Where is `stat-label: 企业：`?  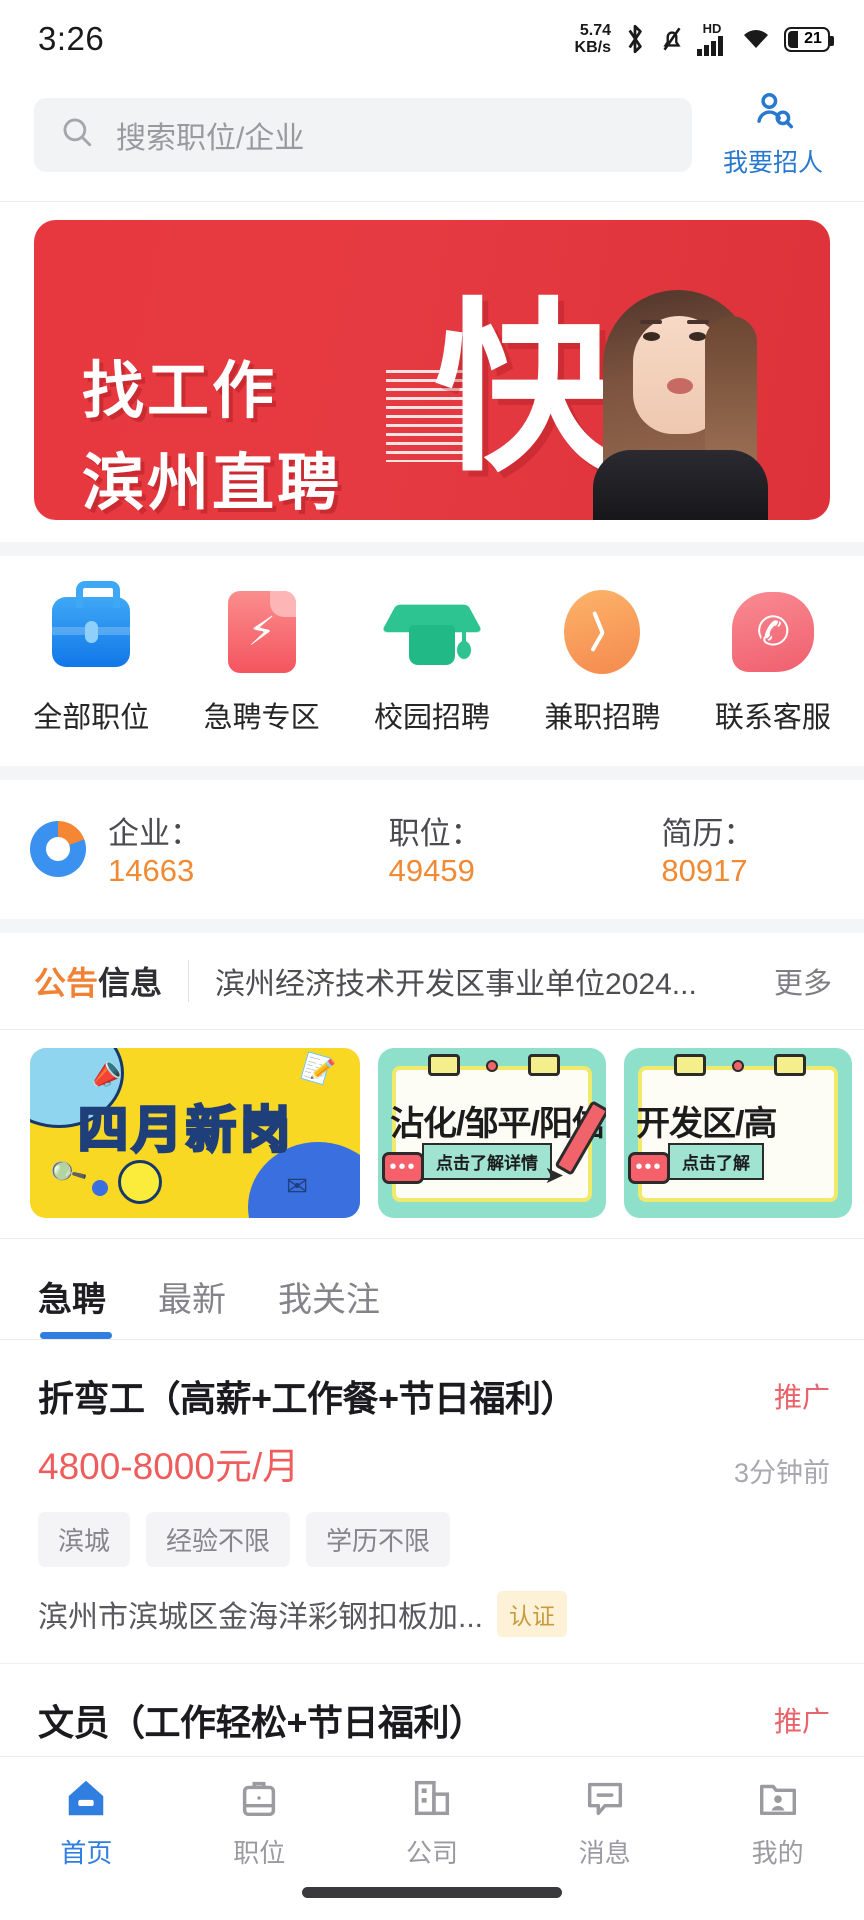 stat-label: 企业： is located at coordinates (154, 833).